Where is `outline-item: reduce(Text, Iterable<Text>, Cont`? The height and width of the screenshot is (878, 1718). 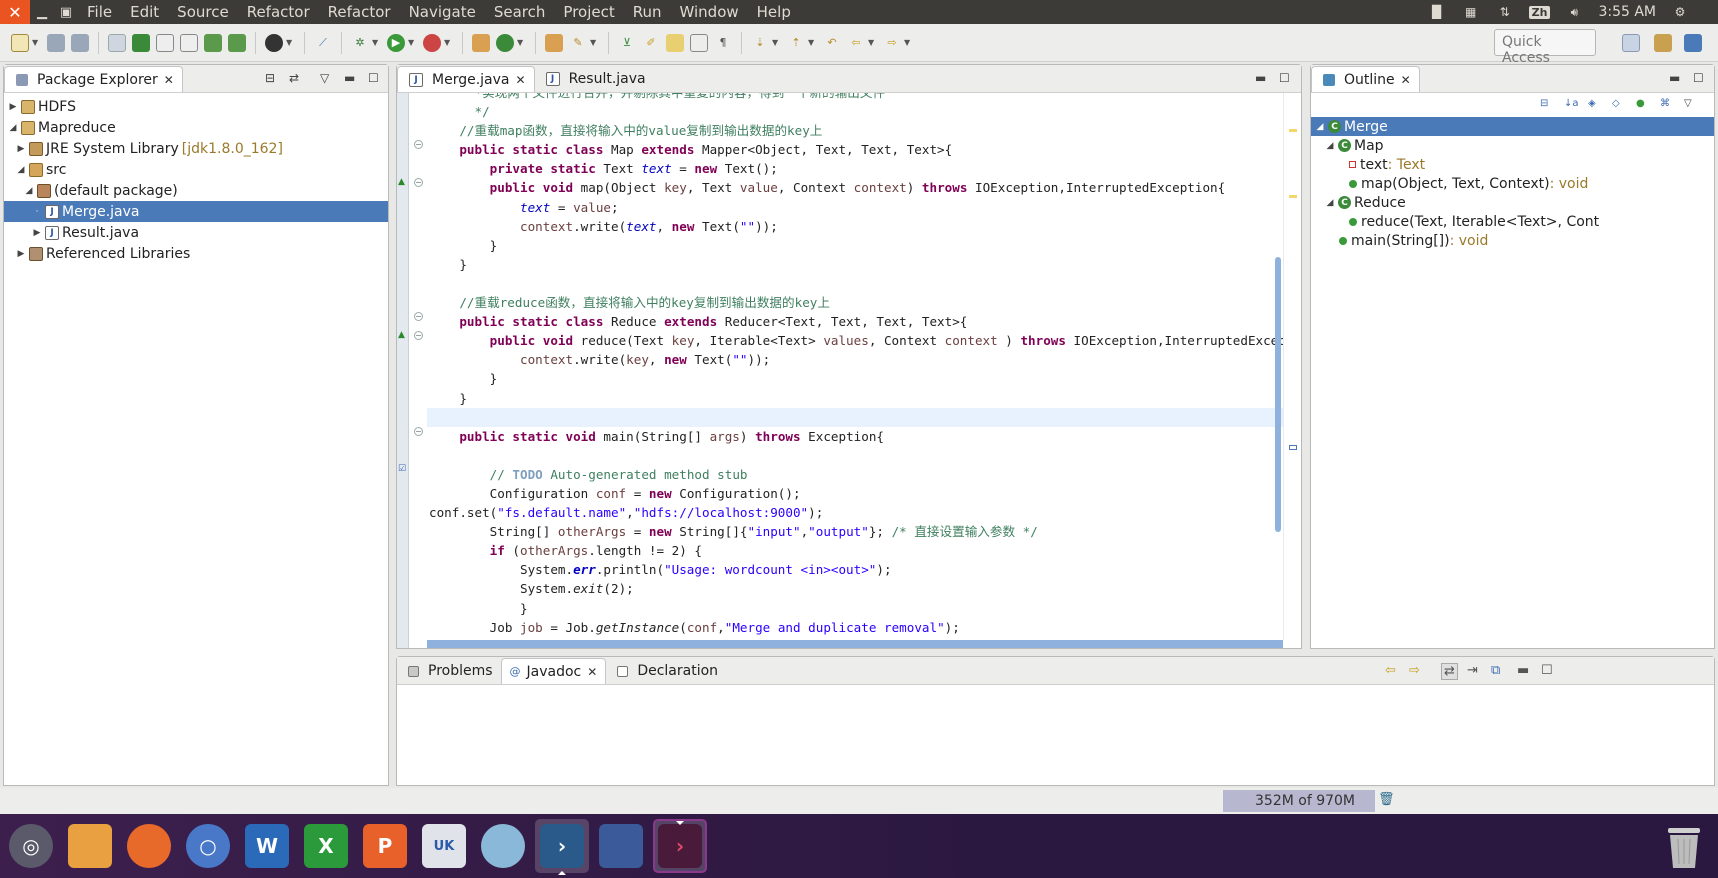 outline-item: reduce(Text, Iterable<Text>, Cont is located at coordinates (1512, 221).